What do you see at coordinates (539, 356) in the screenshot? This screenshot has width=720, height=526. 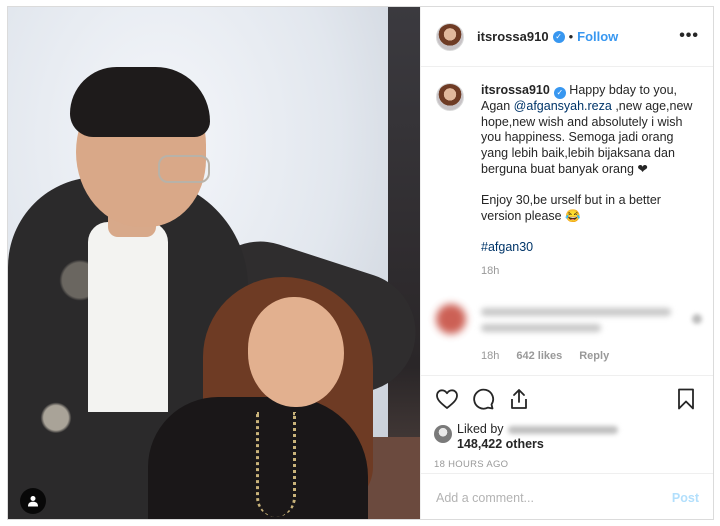 I see `comment-likes: 642 likes` at bounding box center [539, 356].